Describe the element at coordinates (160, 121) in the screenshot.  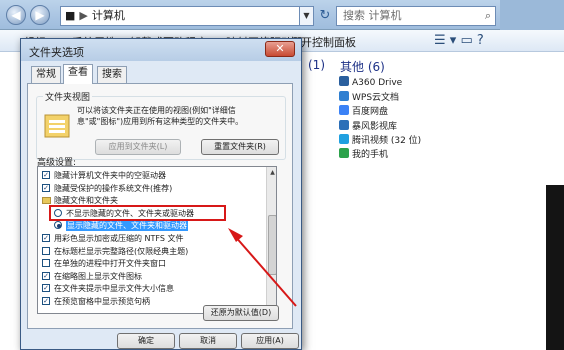
I see `folder-views-desc-line: 息"或"图标")应用到所有这种类型的文件夹中。` at that location.